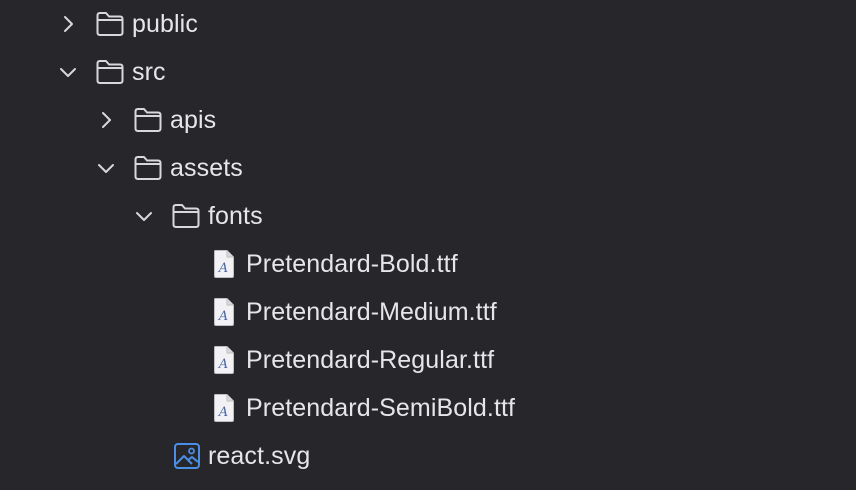  What do you see at coordinates (206, 168) in the screenshot?
I see `tree-item-label: assets` at bounding box center [206, 168].